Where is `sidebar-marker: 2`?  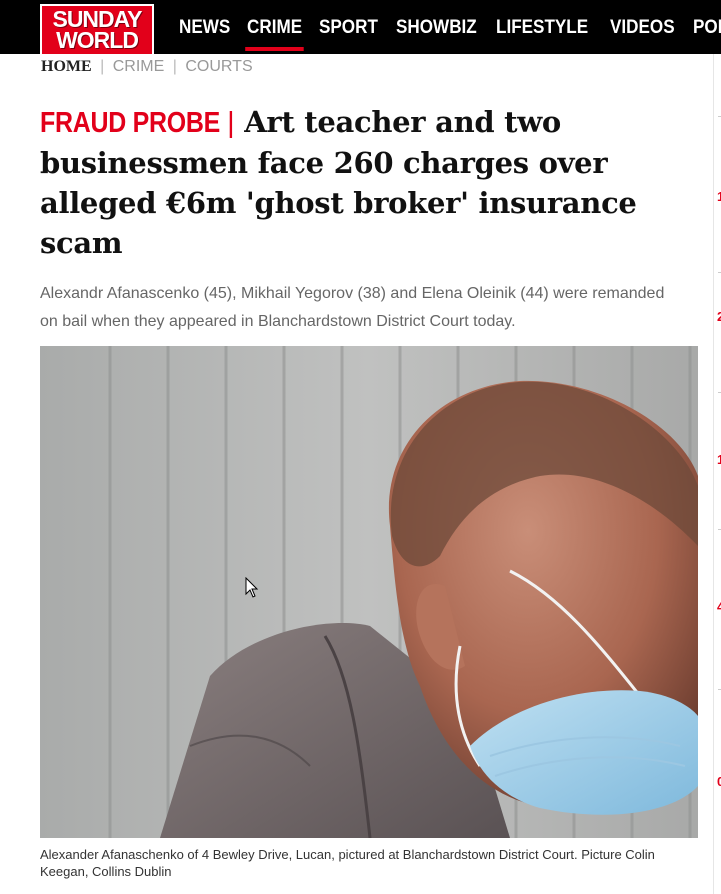
sidebar-marker: 2 is located at coordinates (719, 316).